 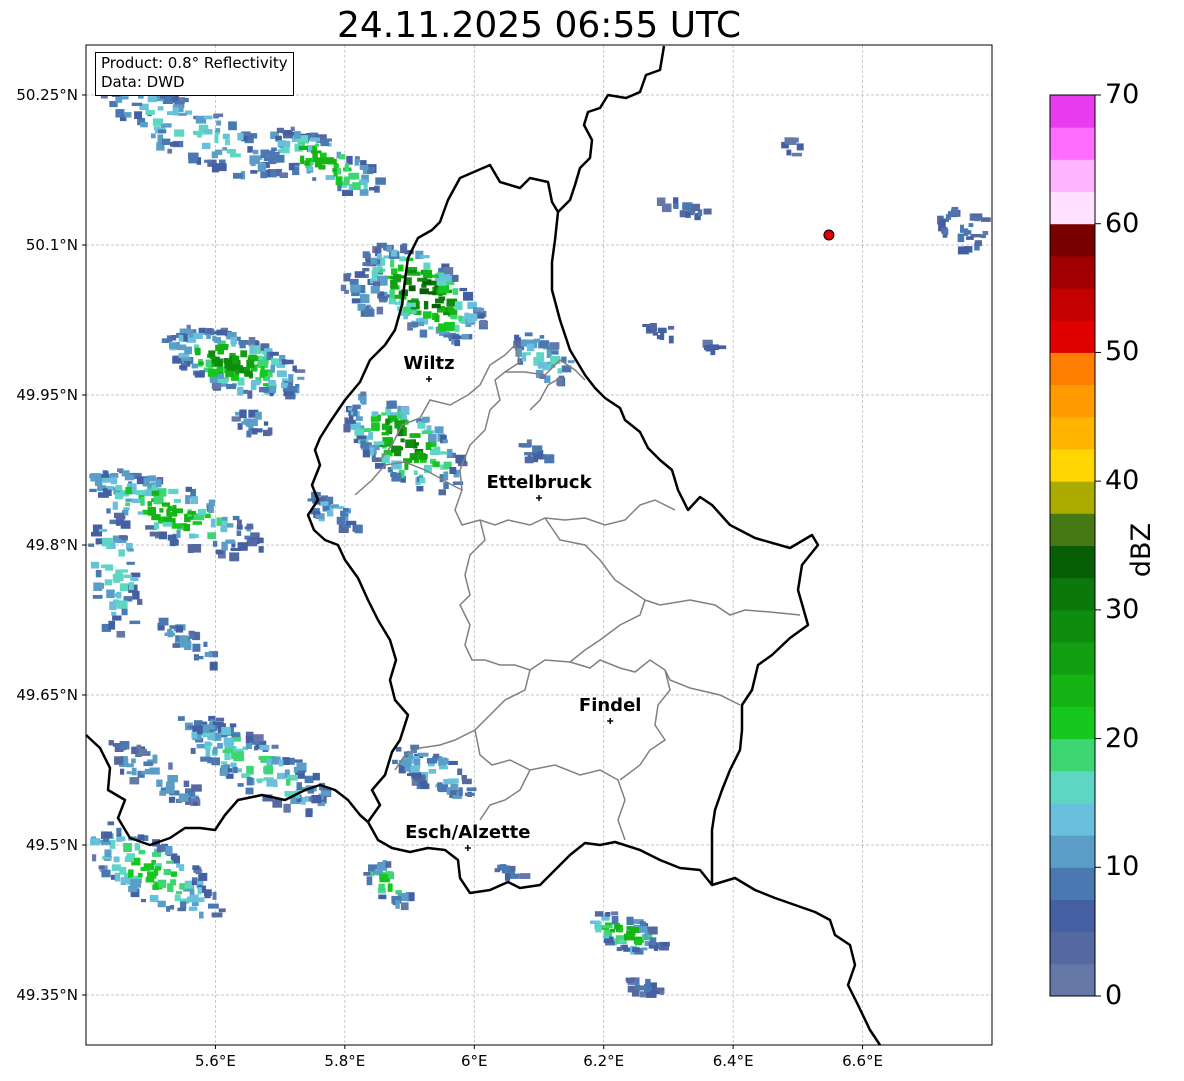 What do you see at coordinates (539, 482) in the screenshot?
I see `city-label: Ettelbruck` at bounding box center [539, 482].